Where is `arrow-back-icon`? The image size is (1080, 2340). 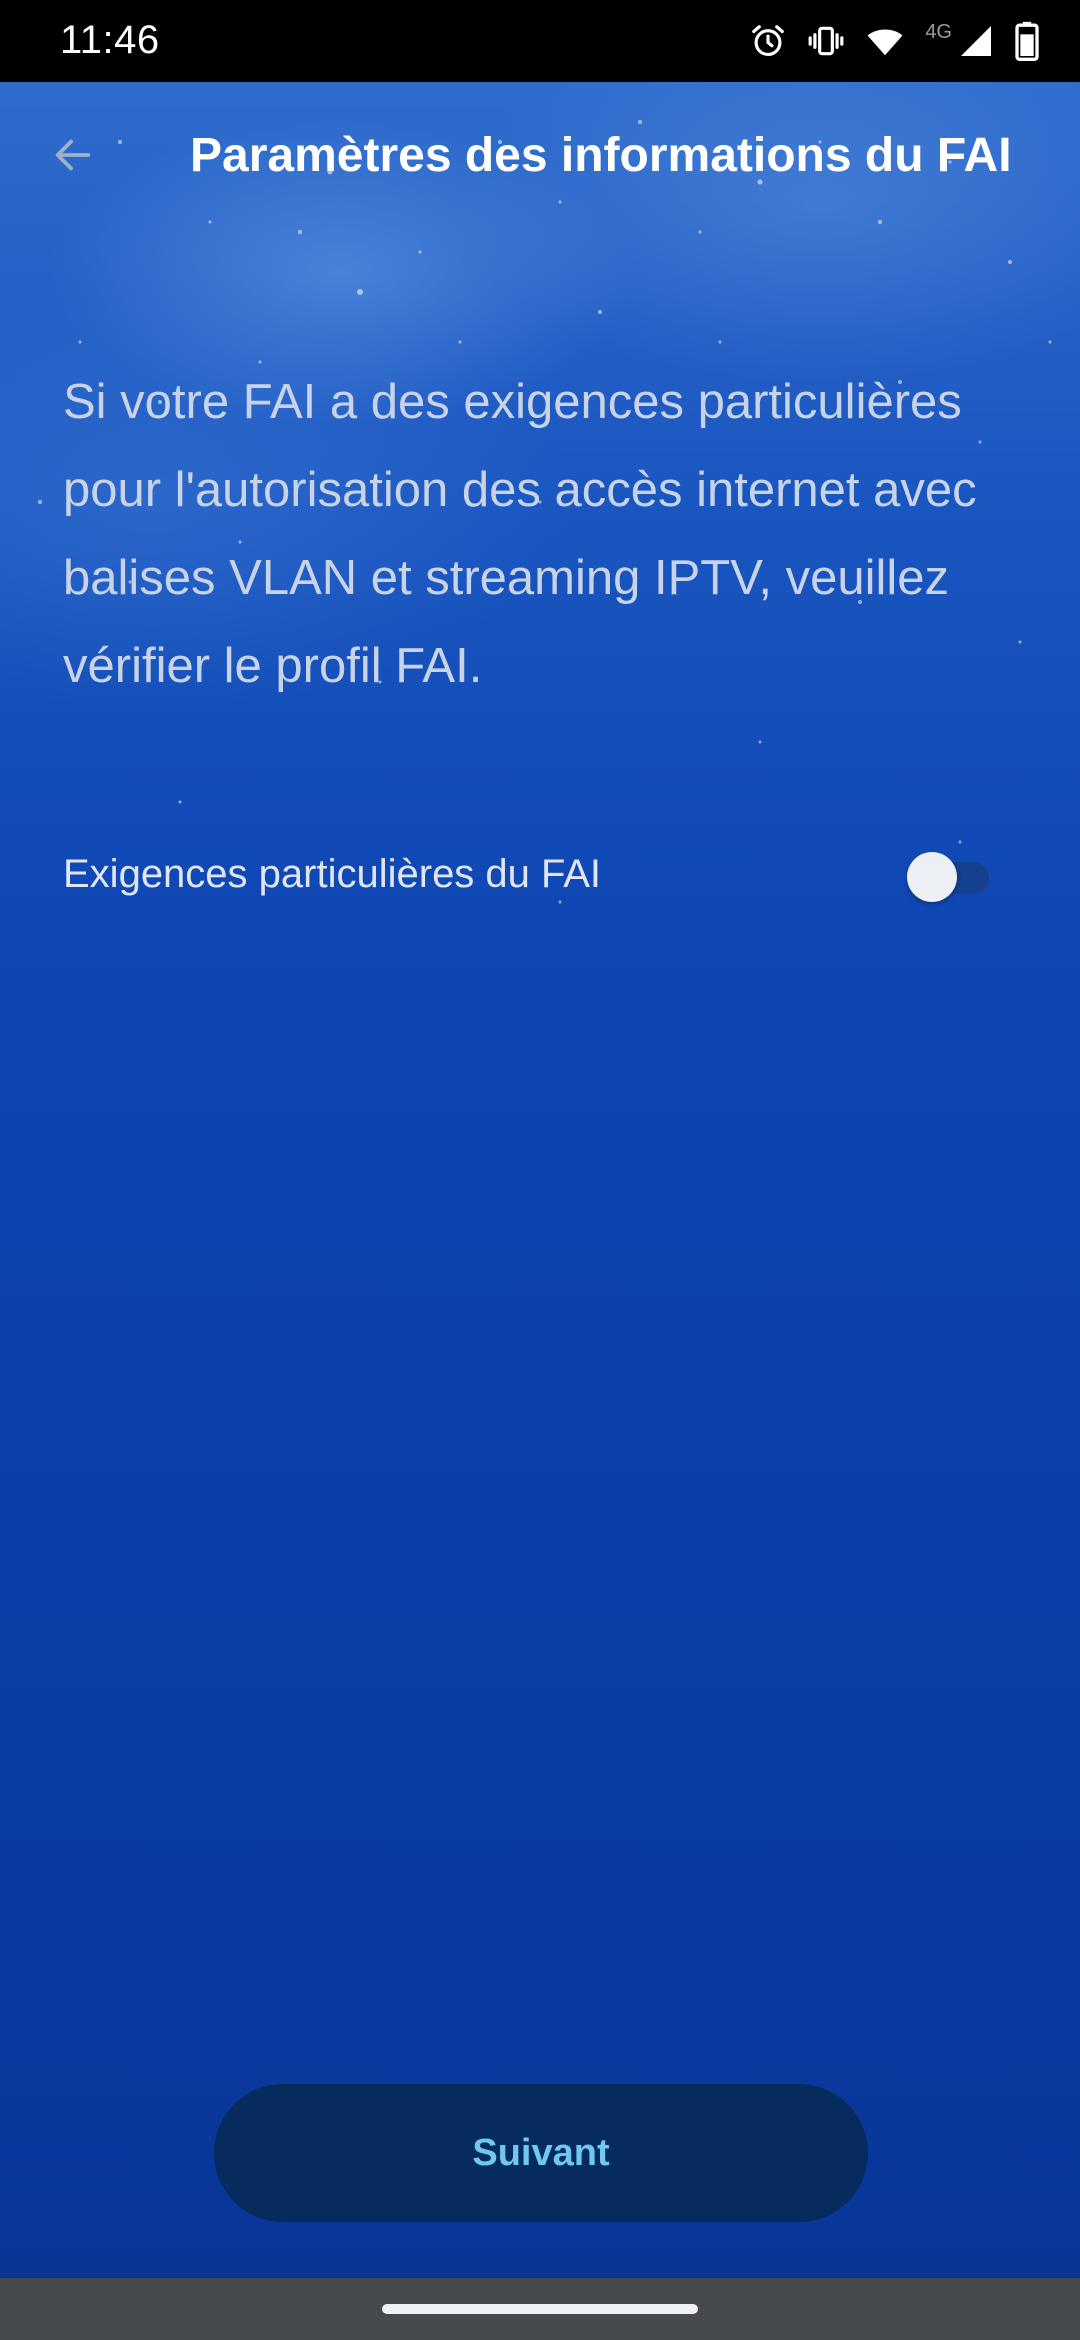
arrow-back-icon is located at coordinates (73, 157).